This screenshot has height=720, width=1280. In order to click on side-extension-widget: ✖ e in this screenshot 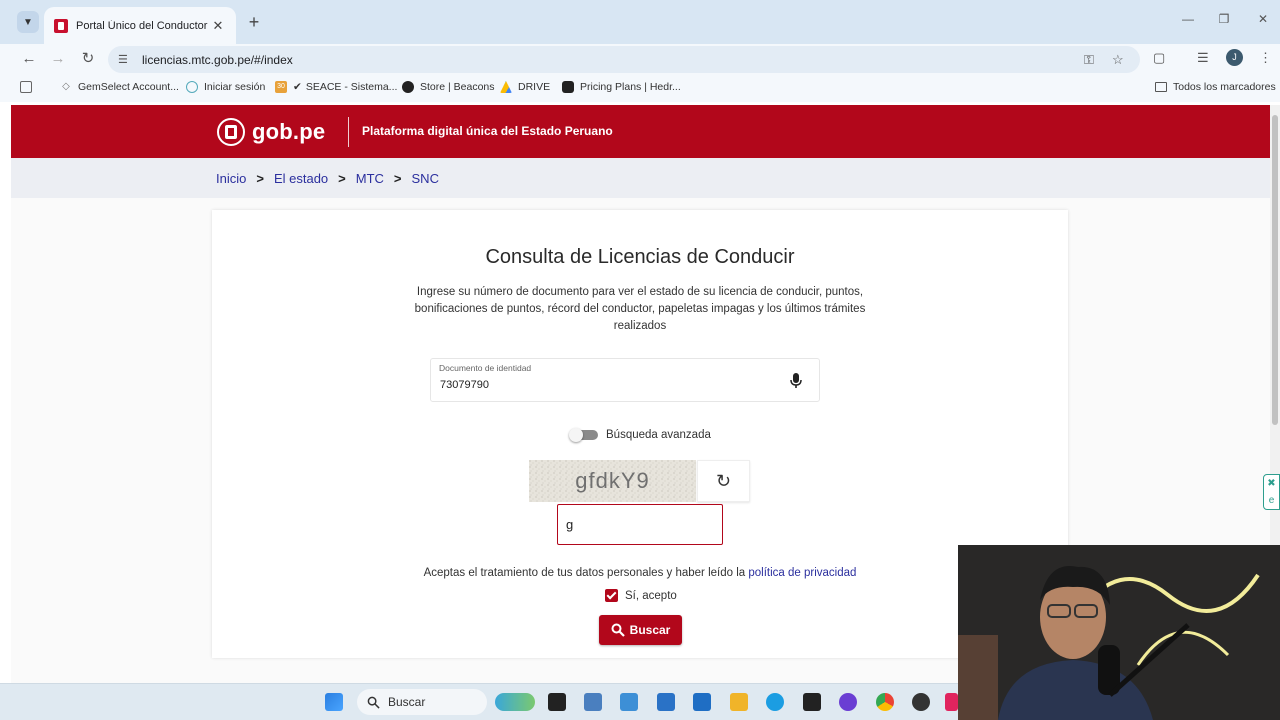, I will do `click(1271, 492)`.